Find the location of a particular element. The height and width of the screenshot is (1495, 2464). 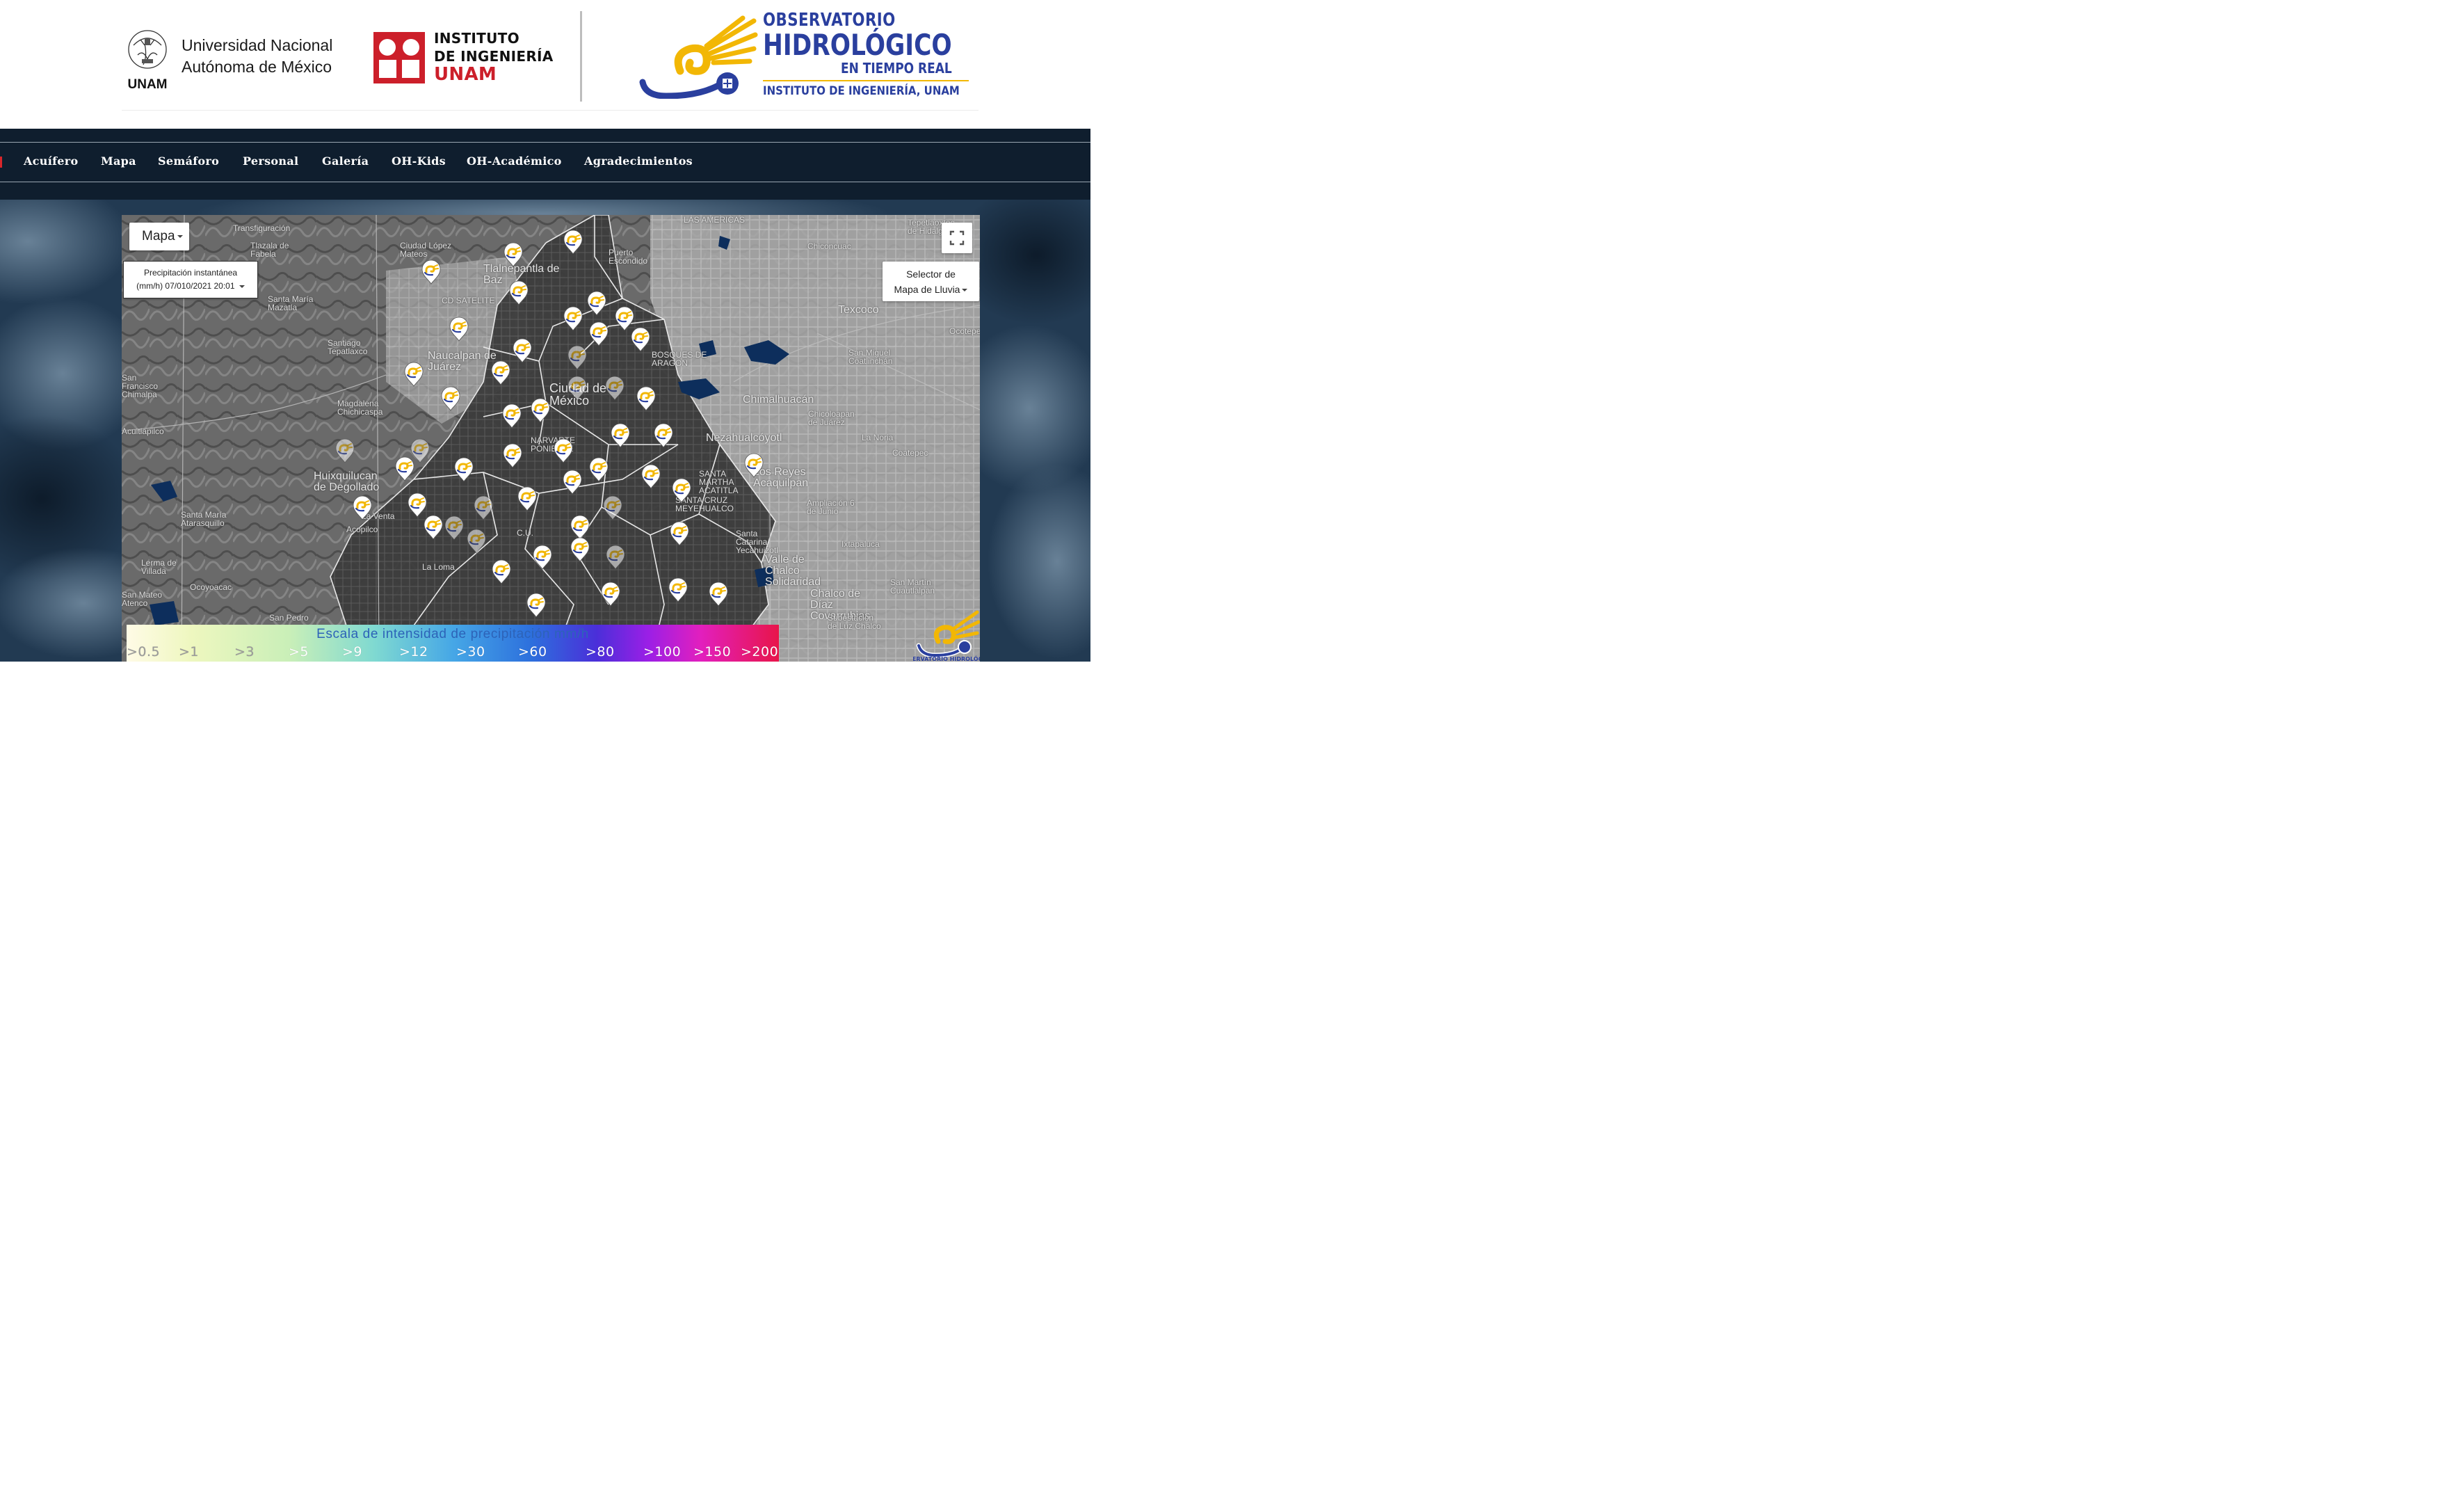

ii-line2: DE INGENIERÍA is located at coordinates (494, 57).